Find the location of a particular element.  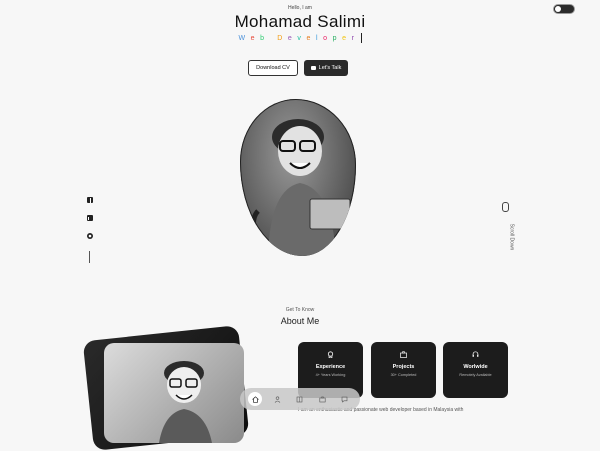

page-title: Mohamad Salimi is located at coordinates (300, 21).